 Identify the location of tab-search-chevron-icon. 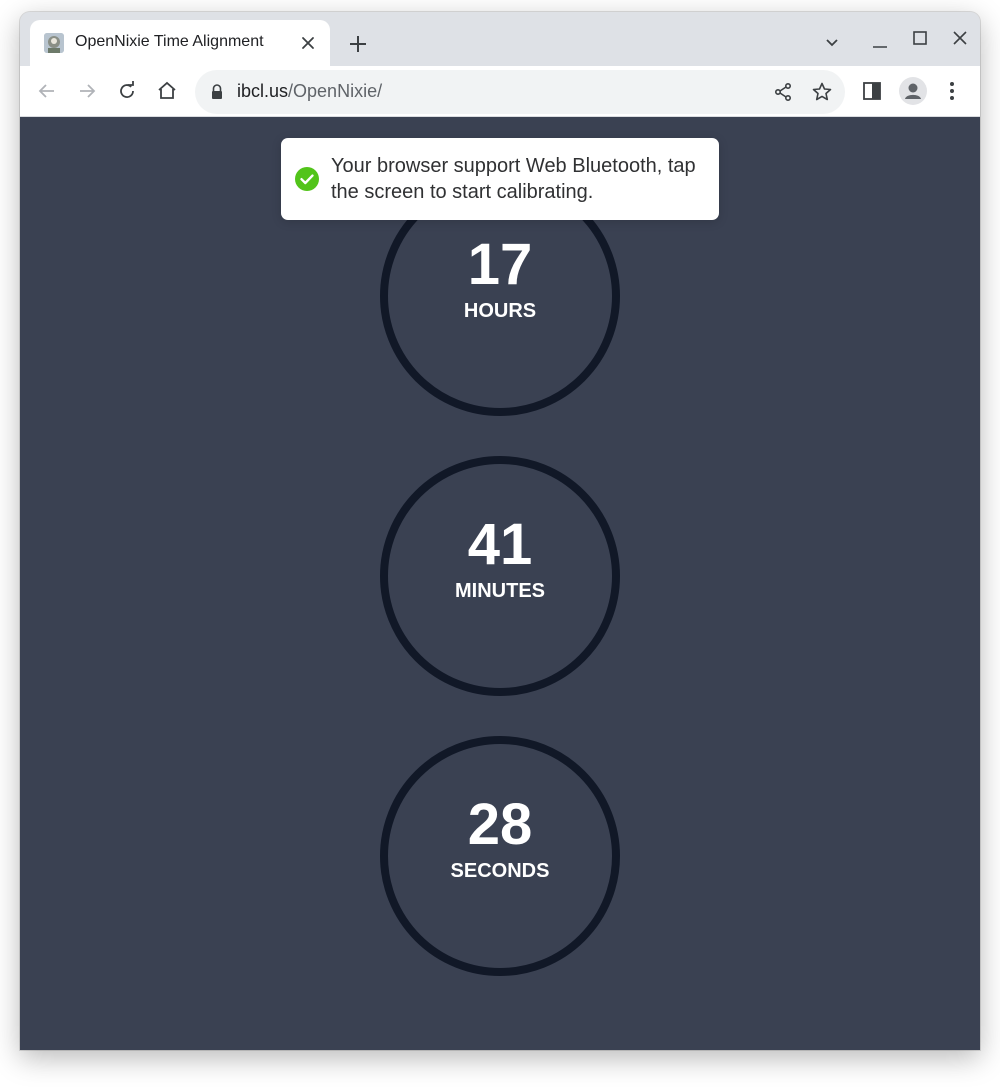
(832, 42).